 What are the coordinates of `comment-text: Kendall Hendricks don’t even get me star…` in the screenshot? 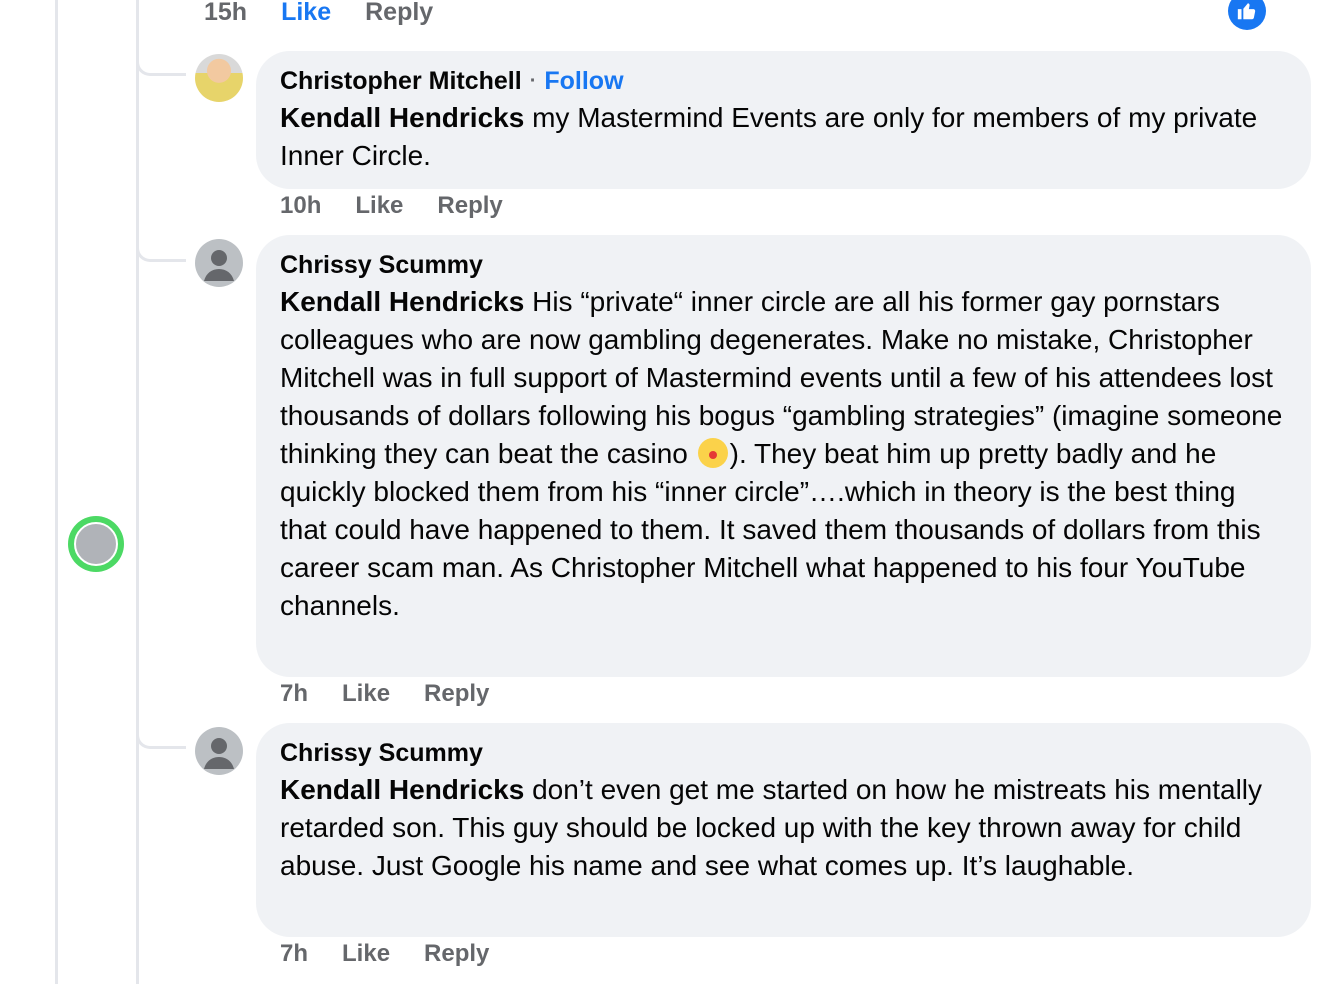 It's located at (783, 828).